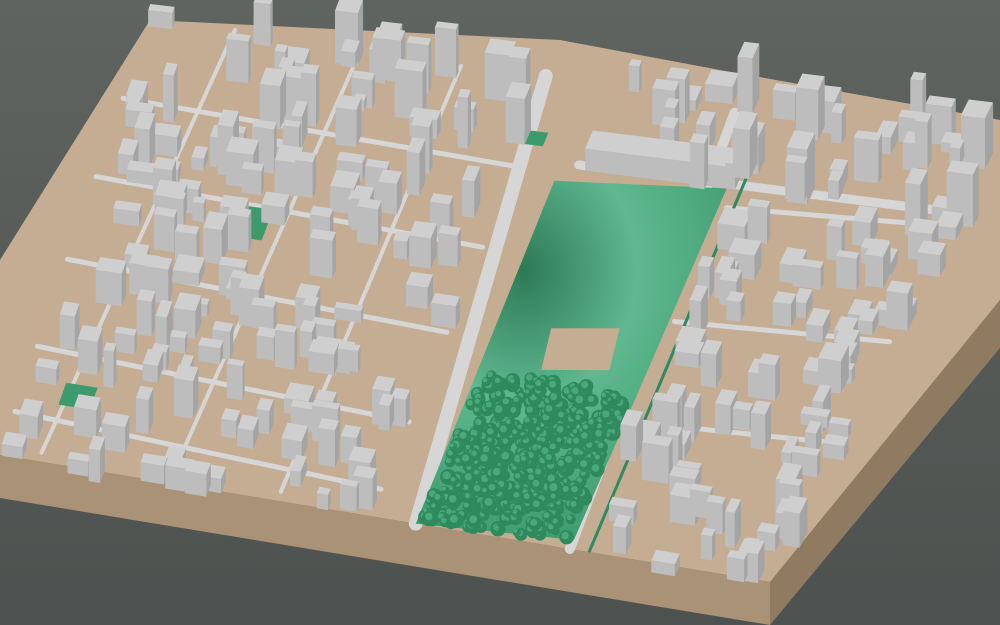  What do you see at coordinates (580, 349) in the screenshot?
I see `hill-clearing` at bounding box center [580, 349].